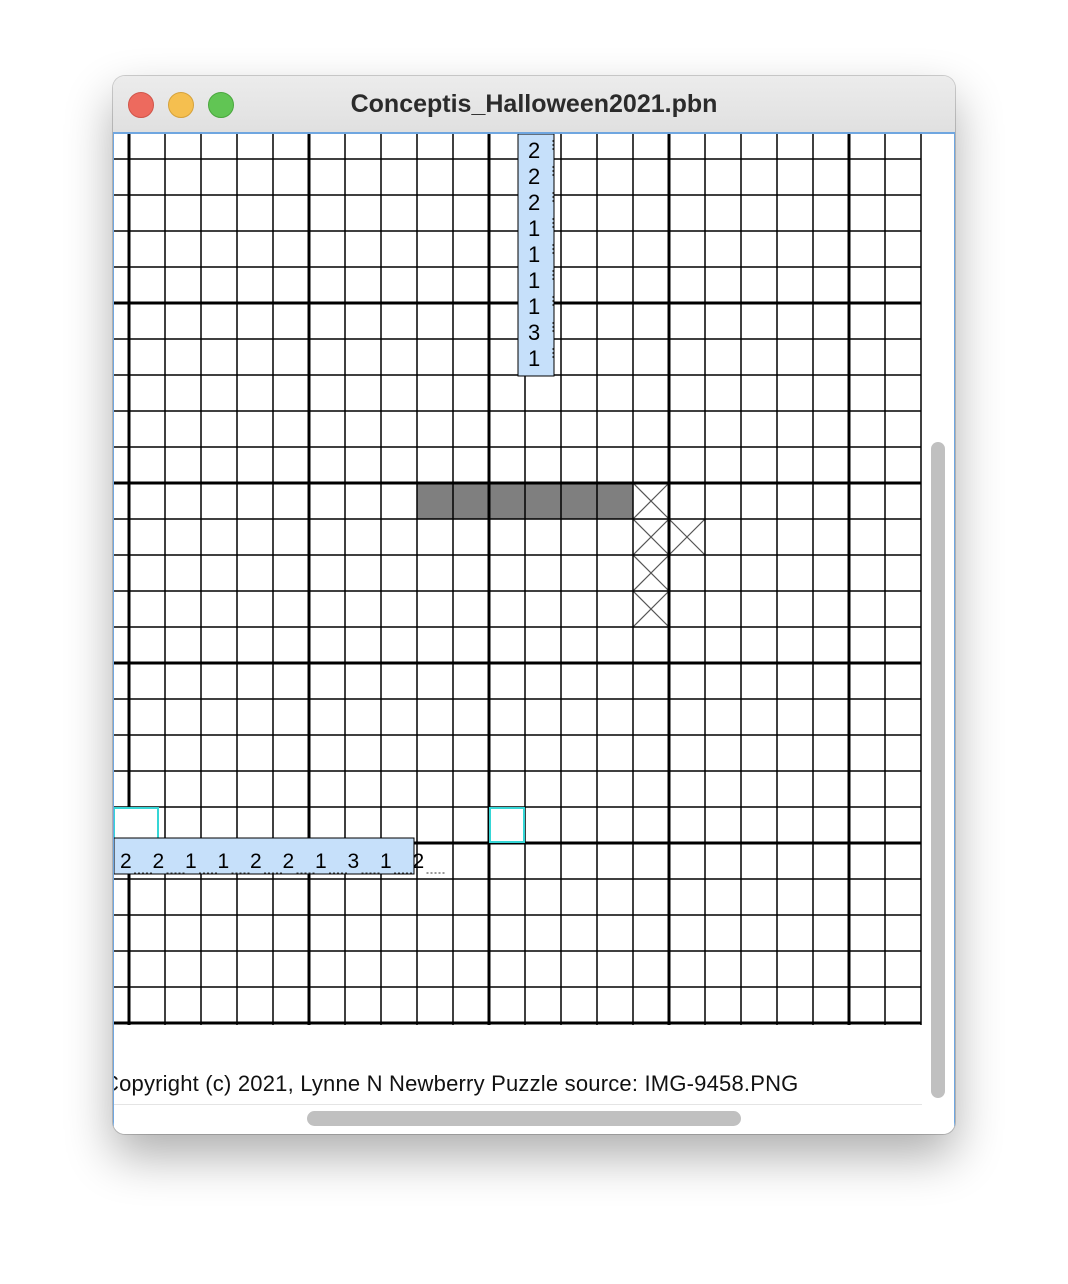 Image resolution: width=1068 pixels, height=1284 pixels. I want to click on window-title: Conceptis_Halloween2021.pbn, so click(534, 104).